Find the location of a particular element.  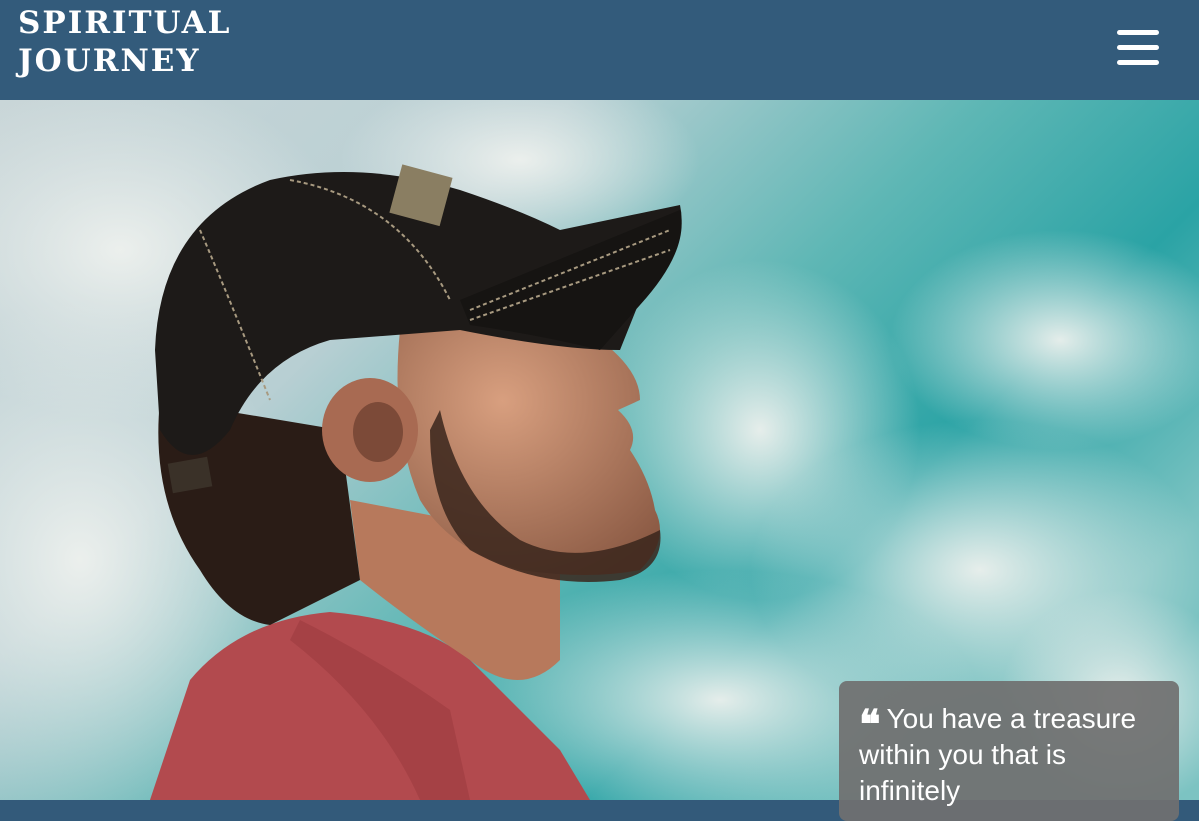

site-header: SPIRITUAL JOURNEY is located at coordinates (599, 50).